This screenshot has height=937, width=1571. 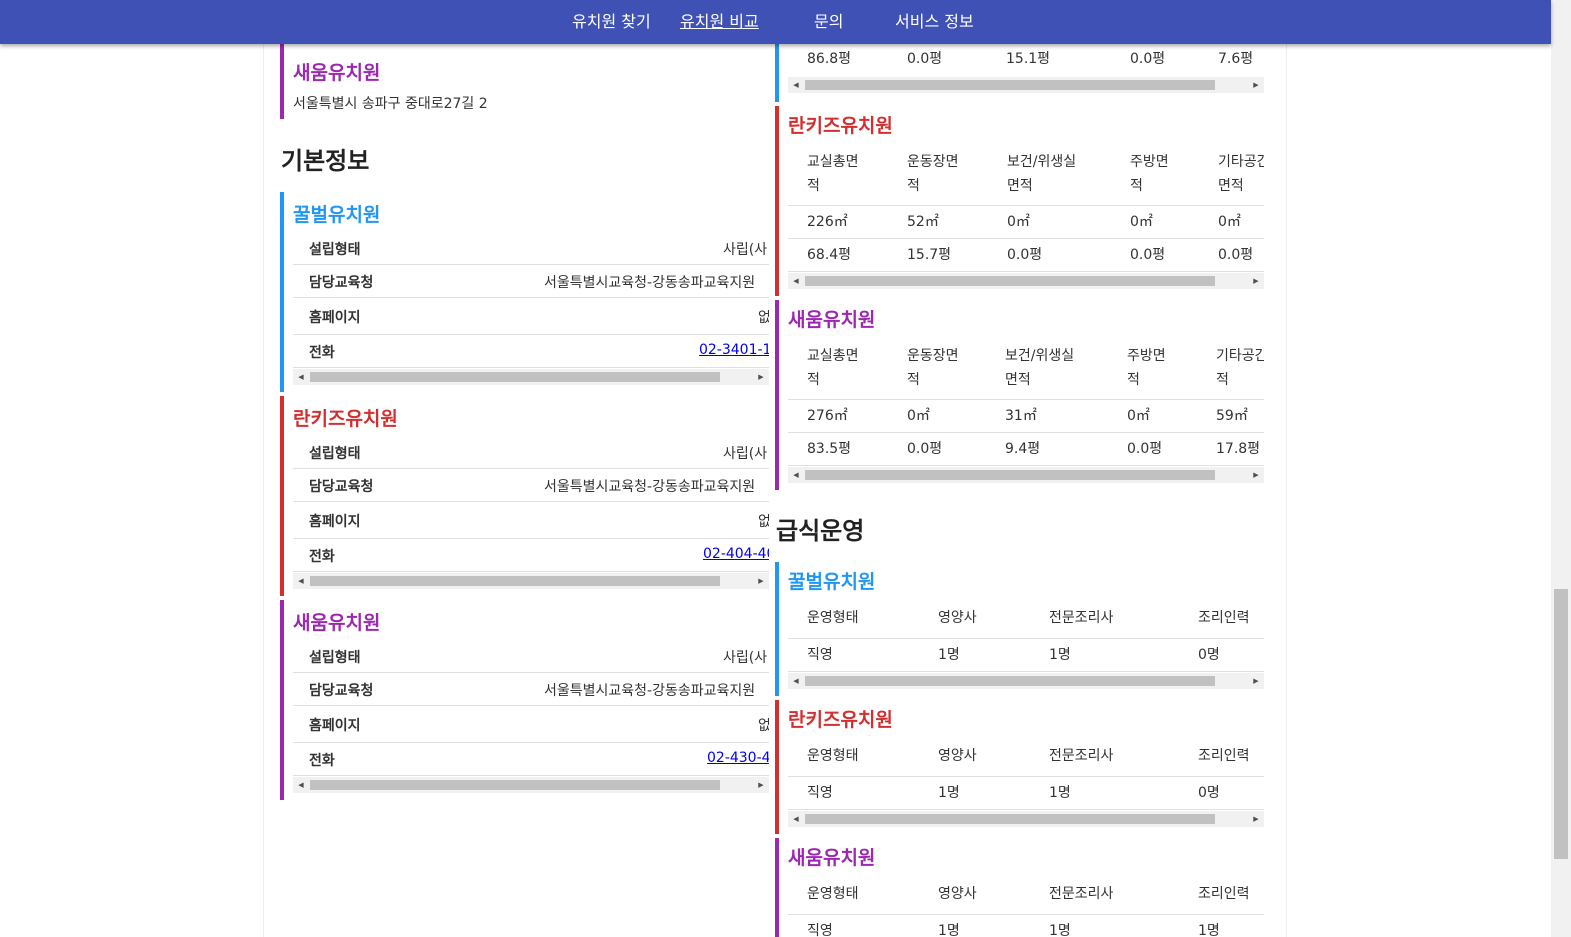 What do you see at coordinates (611, 22) in the screenshot?
I see `nav-find-kindergarten: 유치원 찾기` at bounding box center [611, 22].